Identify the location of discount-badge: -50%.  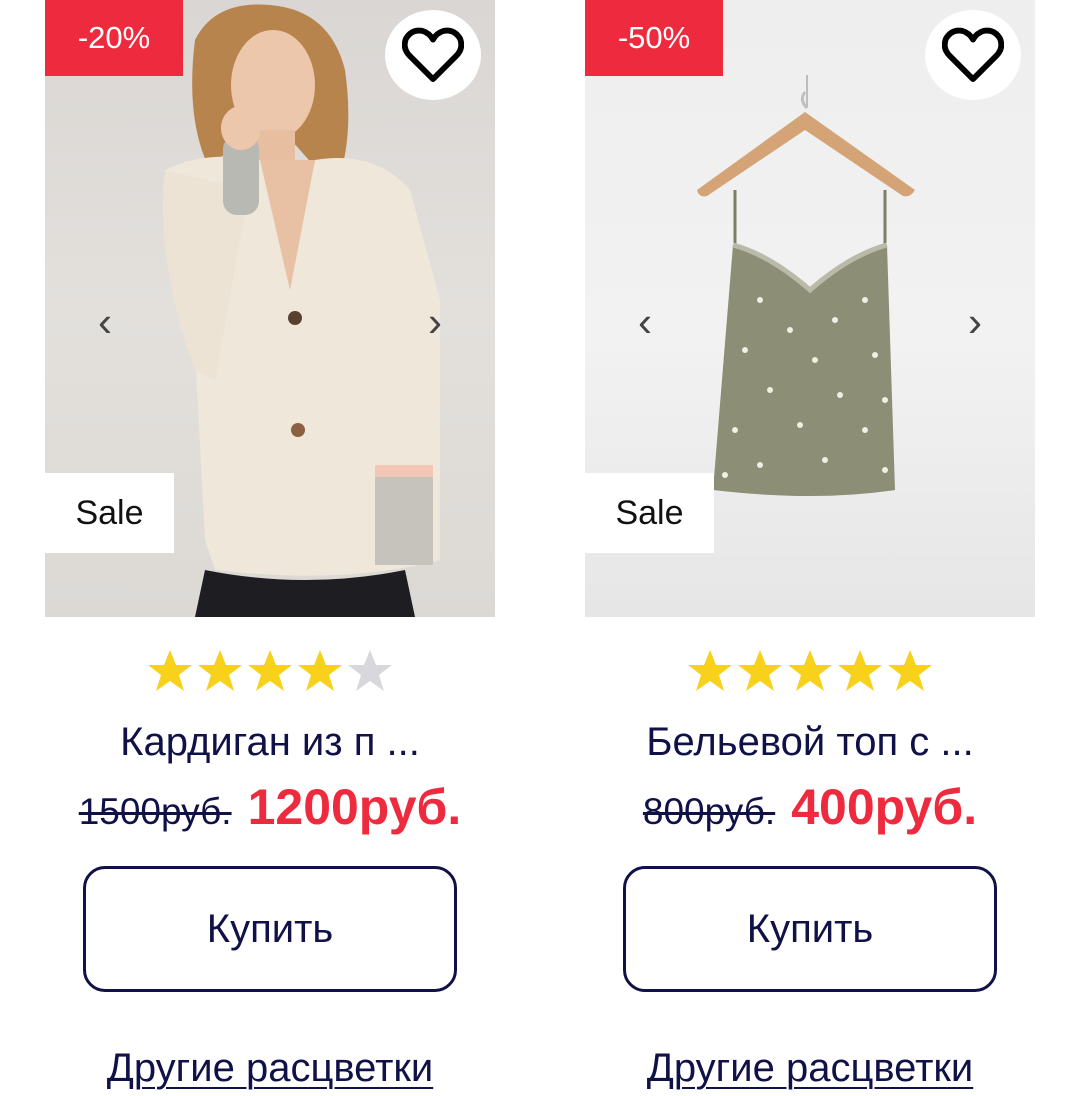
(654, 38).